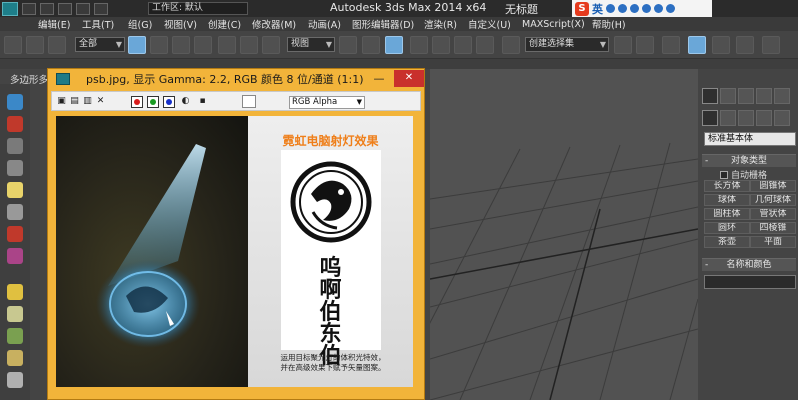 The width and height of the screenshot is (798, 400). What do you see at coordinates (47, 8) in the screenshot?
I see `open-file-button` at bounding box center [47, 8].